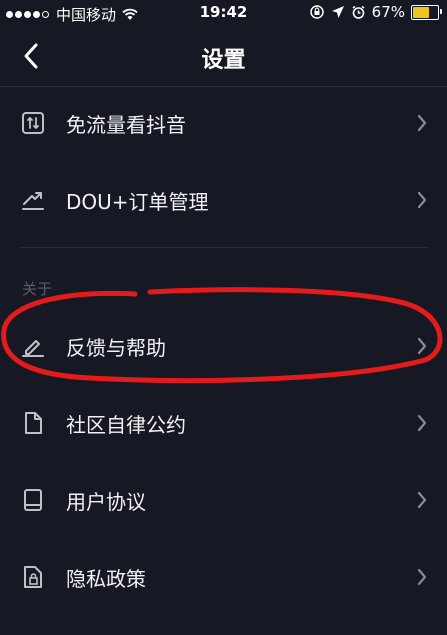  I want to click on settings-item-label: 隐私政策, so click(106, 579).